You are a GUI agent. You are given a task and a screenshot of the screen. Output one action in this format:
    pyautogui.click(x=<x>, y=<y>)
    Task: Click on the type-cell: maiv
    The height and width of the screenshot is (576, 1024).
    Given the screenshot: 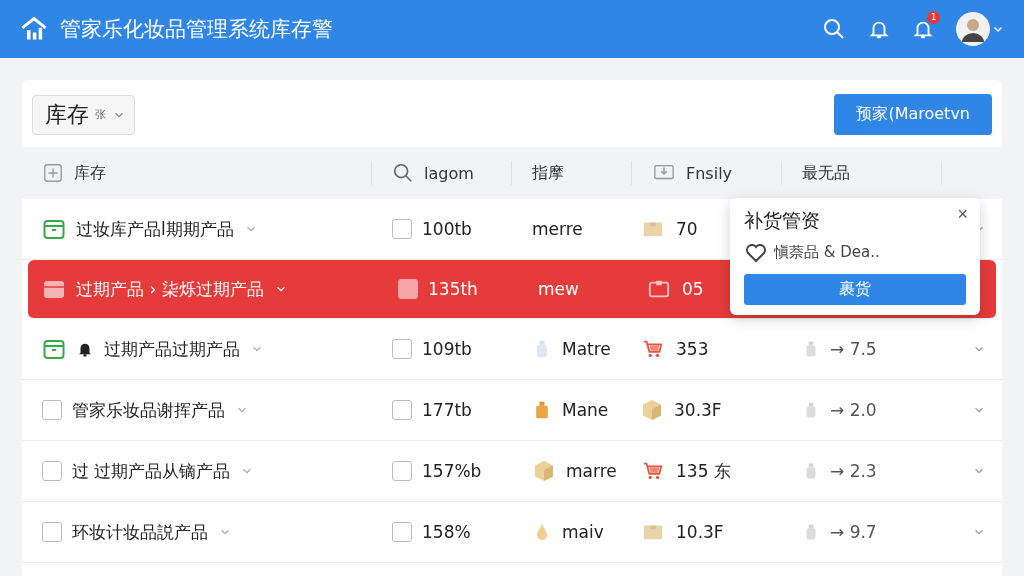 What is the action you would take?
    pyautogui.click(x=583, y=532)
    